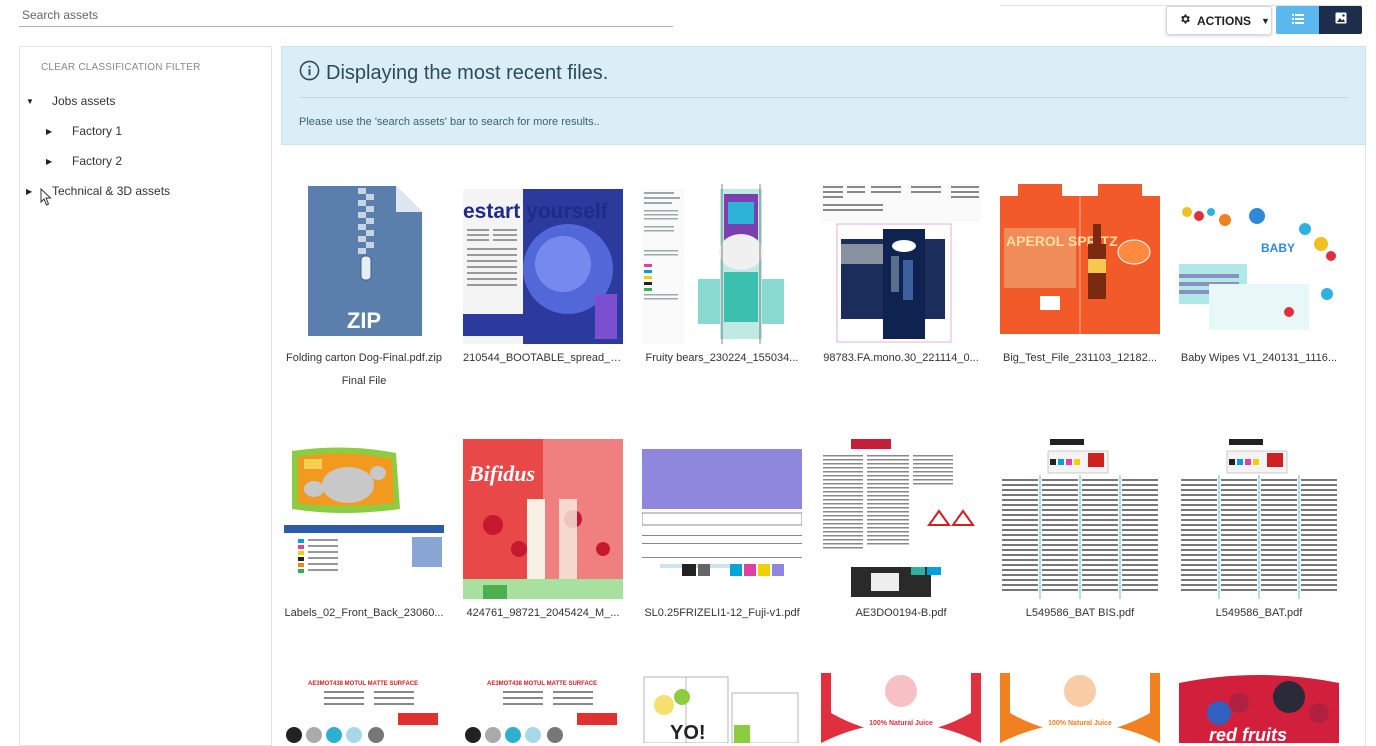 This screenshot has height=746, width=1376. I want to click on asset-tile: AE3DO0194-B.pdf, so click(901, 534).